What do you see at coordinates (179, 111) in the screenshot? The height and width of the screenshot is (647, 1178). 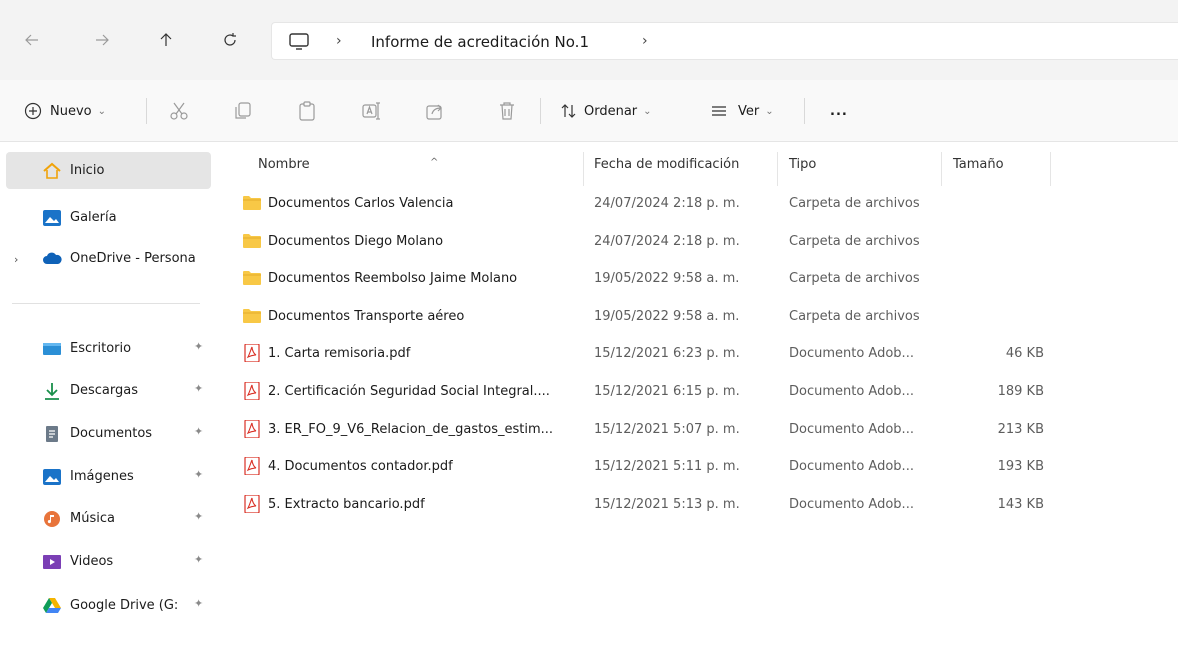 I see `cut-icon` at bounding box center [179, 111].